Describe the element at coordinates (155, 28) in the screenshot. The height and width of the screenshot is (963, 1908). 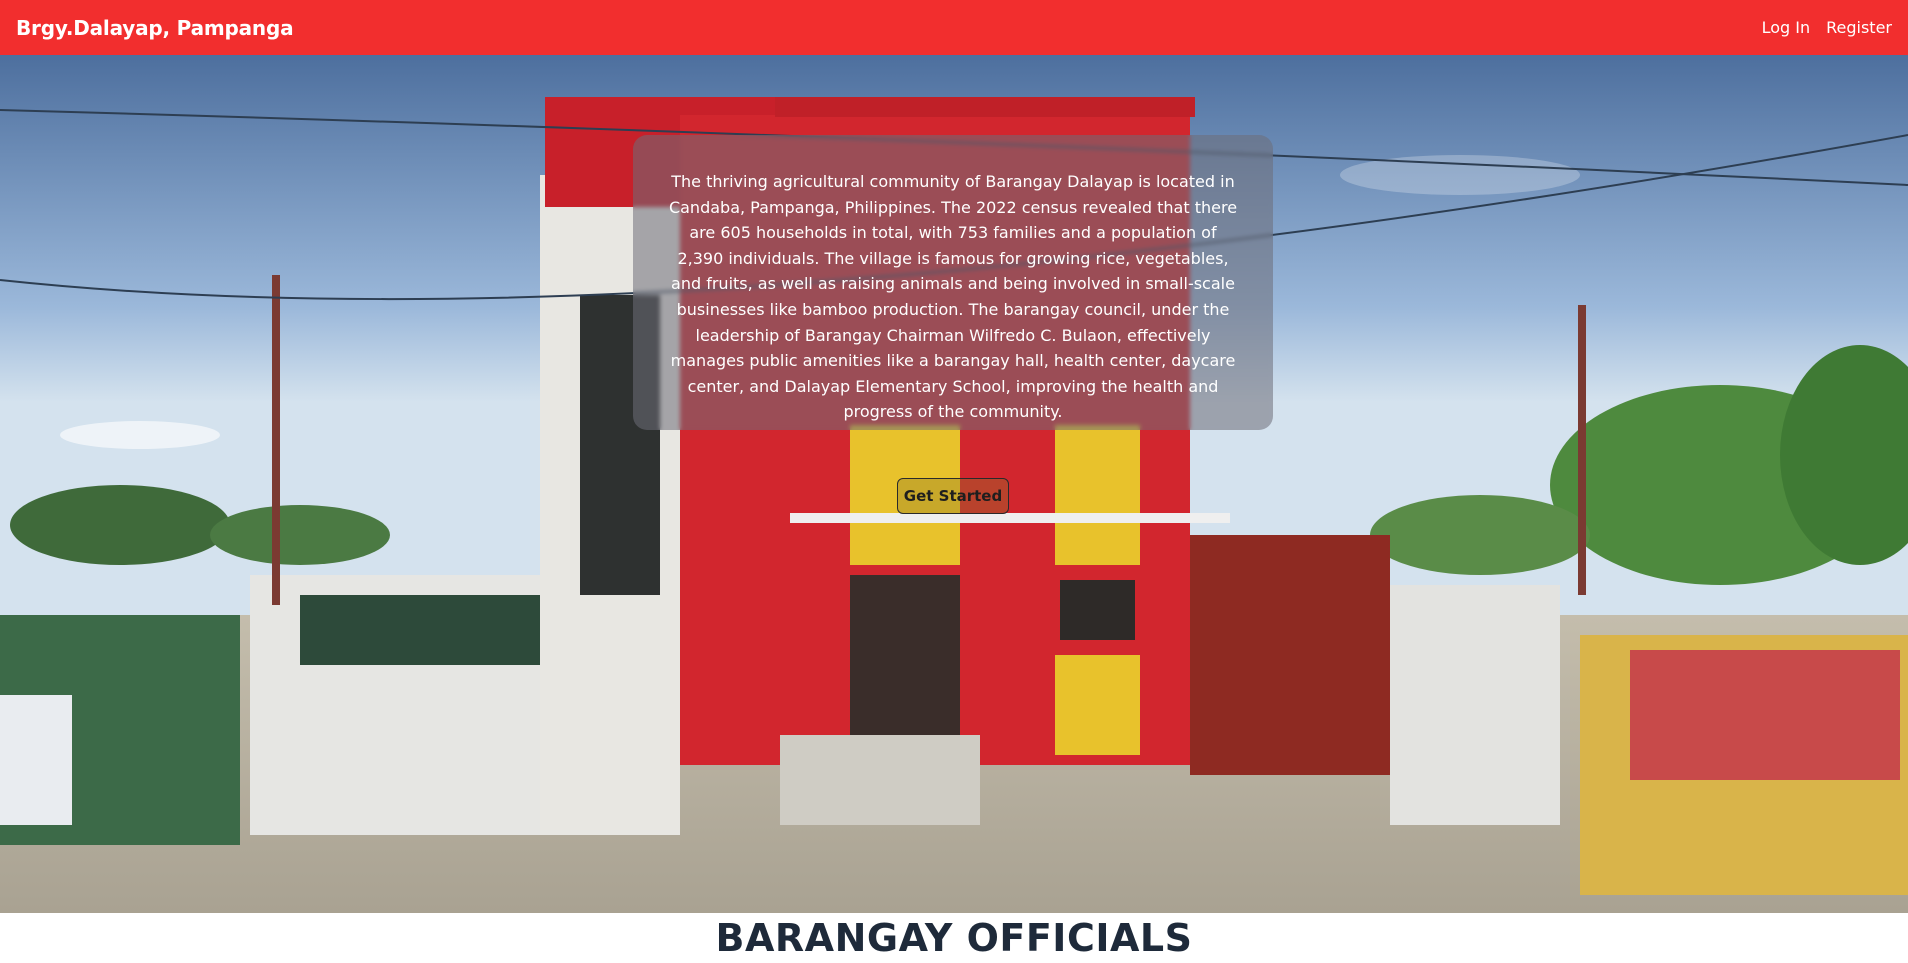
I see `brand-link: Brgy.Dalayap, Pampanga` at that location.